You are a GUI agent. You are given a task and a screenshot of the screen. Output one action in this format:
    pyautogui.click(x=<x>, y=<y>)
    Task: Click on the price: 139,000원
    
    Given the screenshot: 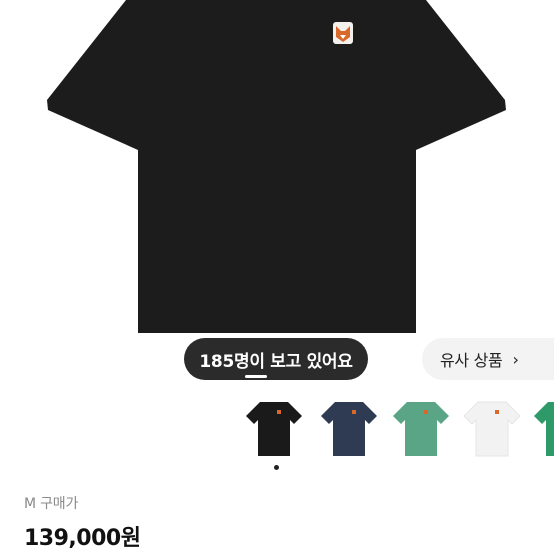 What is the action you would take?
    pyautogui.click(x=82, y=538)
    